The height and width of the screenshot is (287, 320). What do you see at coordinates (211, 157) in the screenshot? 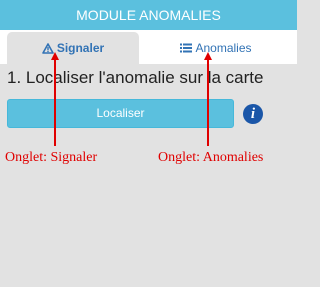
I see `annotation-label-anomalies: Onglet: Anomalies` at bounding box center [211, 157].